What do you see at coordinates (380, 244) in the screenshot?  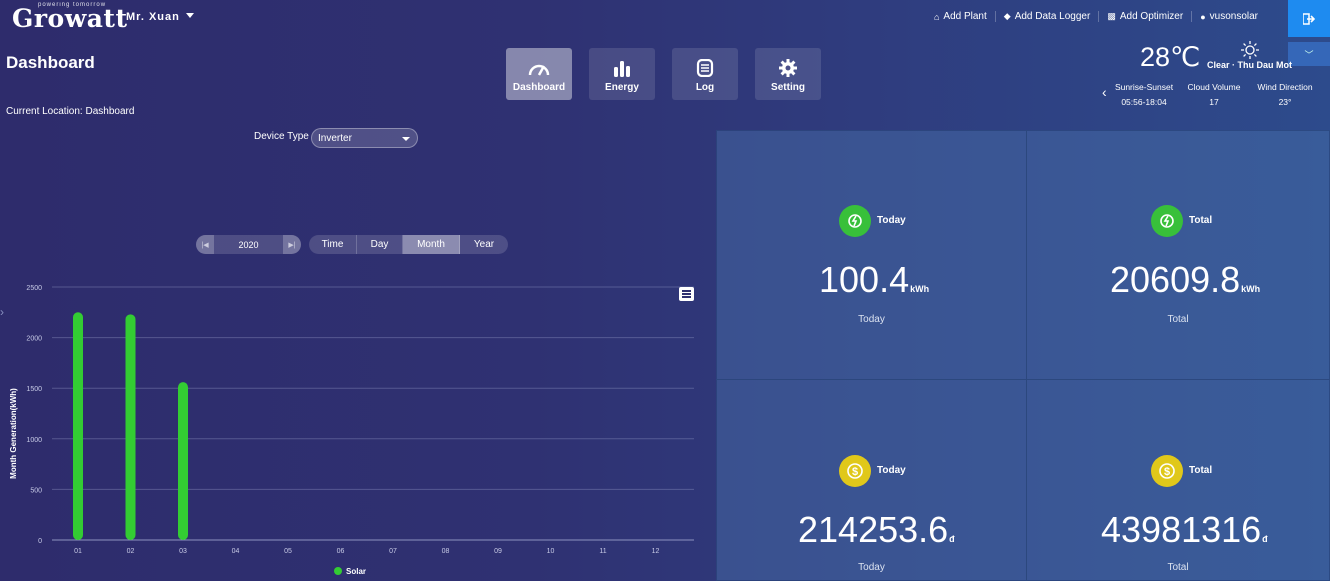 I see `period-day-button: Day` at bounding box center [380, 244].